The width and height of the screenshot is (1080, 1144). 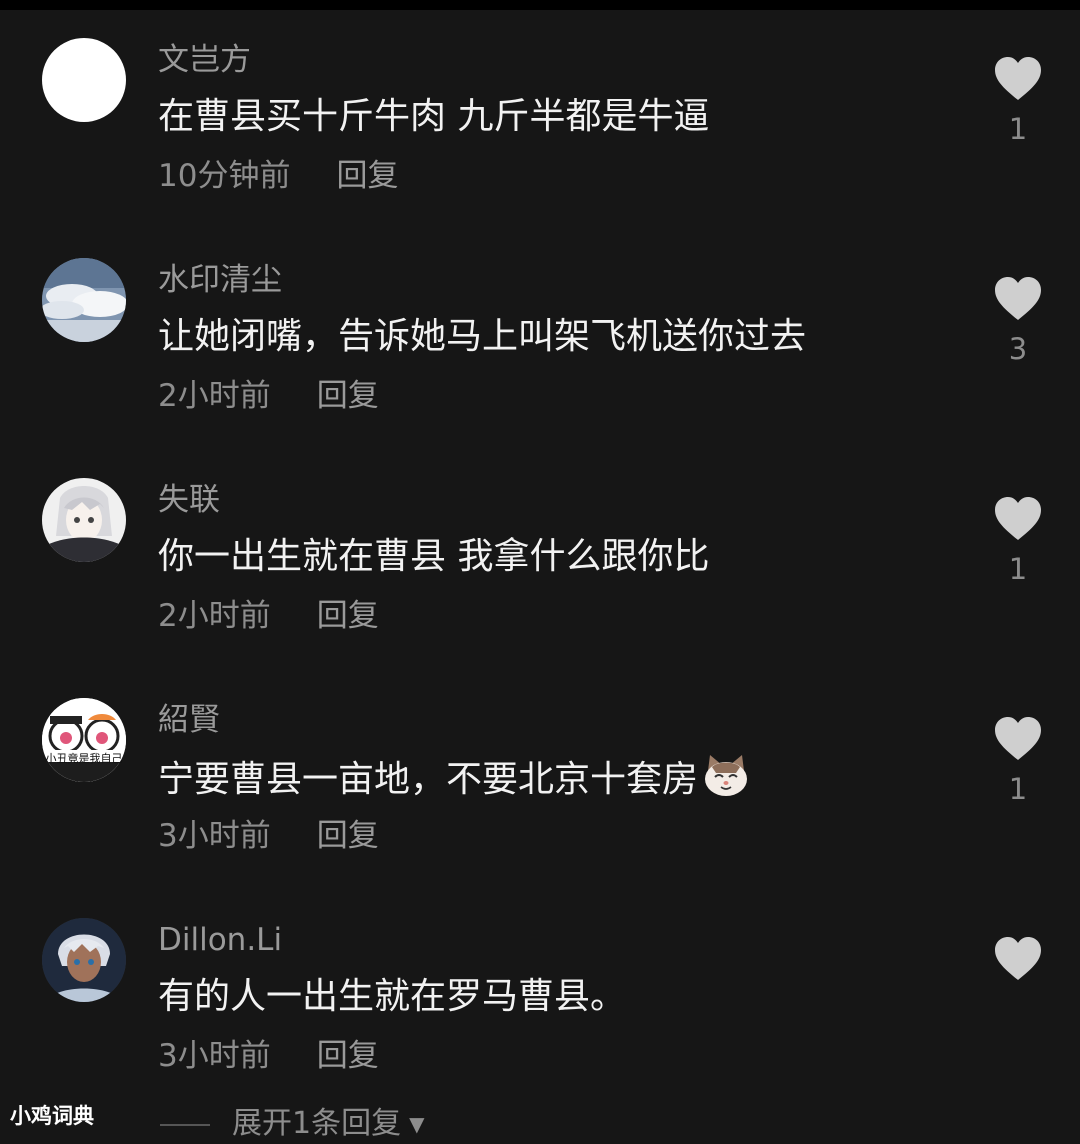 I want to click on comment-text: 宁要曹县一亩地，不要北京十套房, so click(x=454, y=778).